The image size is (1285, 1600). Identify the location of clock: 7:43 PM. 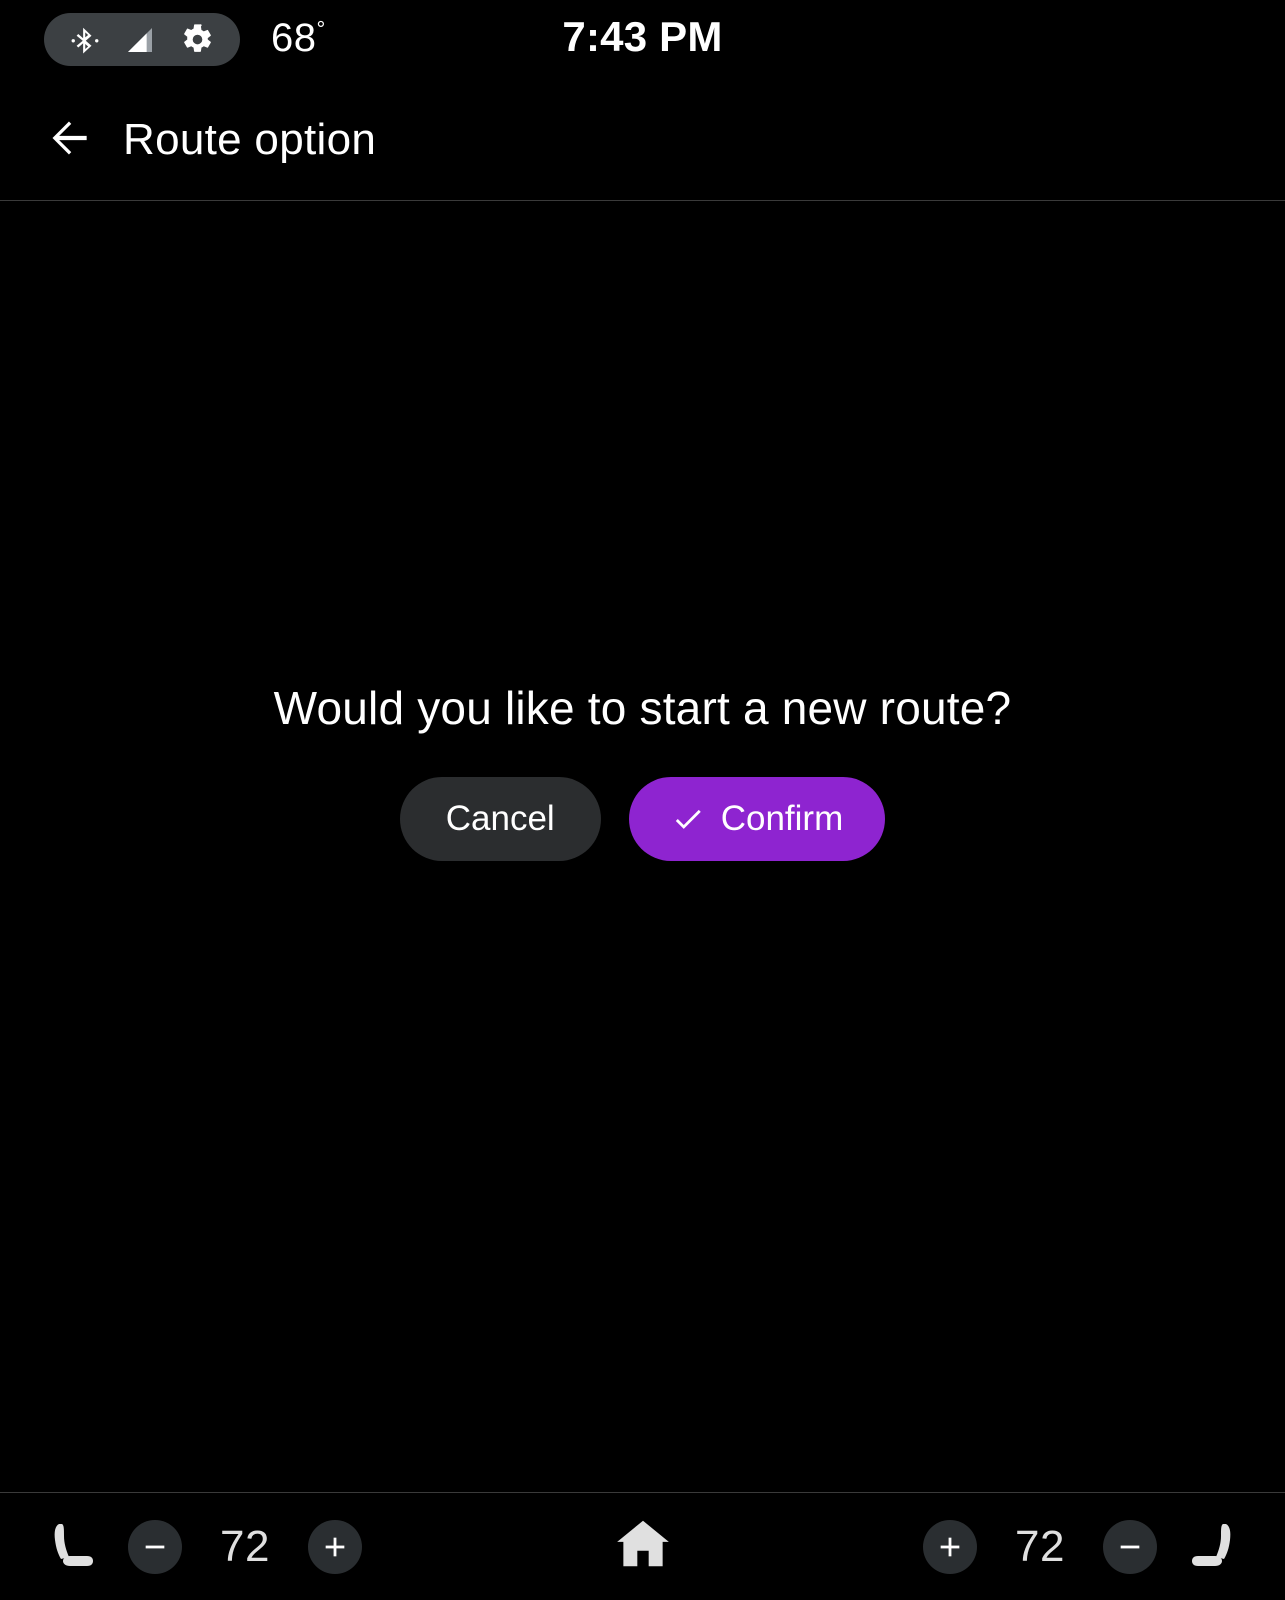
(642, 36).